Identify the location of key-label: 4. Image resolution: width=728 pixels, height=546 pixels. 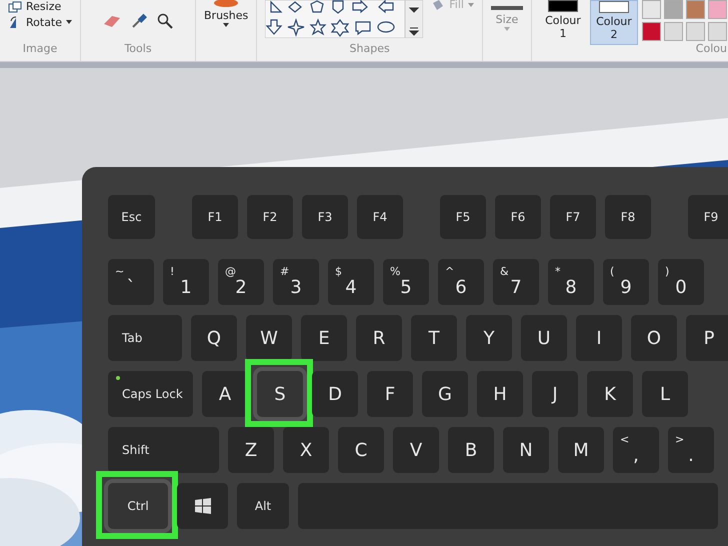
(351, 288).